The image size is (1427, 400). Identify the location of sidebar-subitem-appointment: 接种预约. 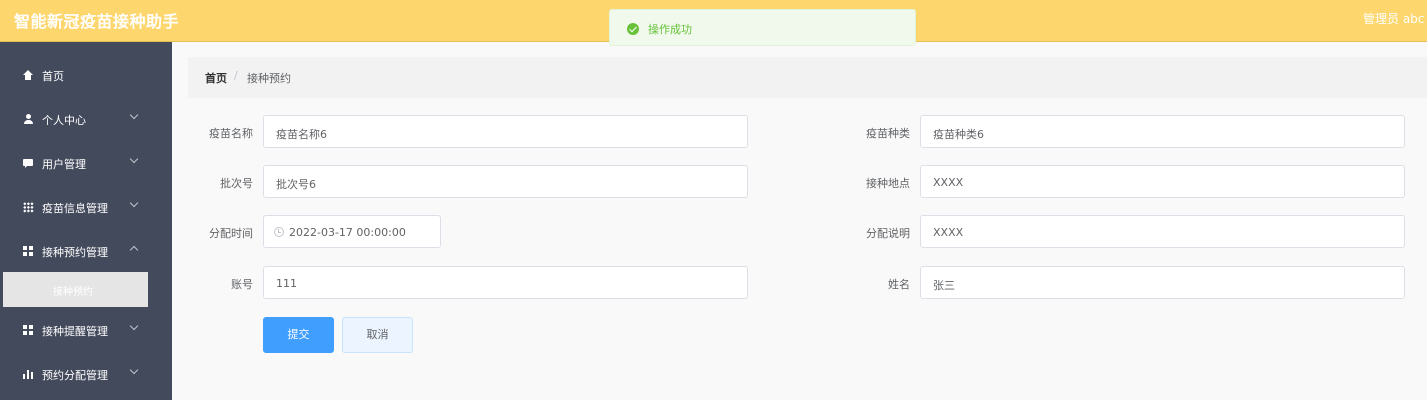
(75, 289).